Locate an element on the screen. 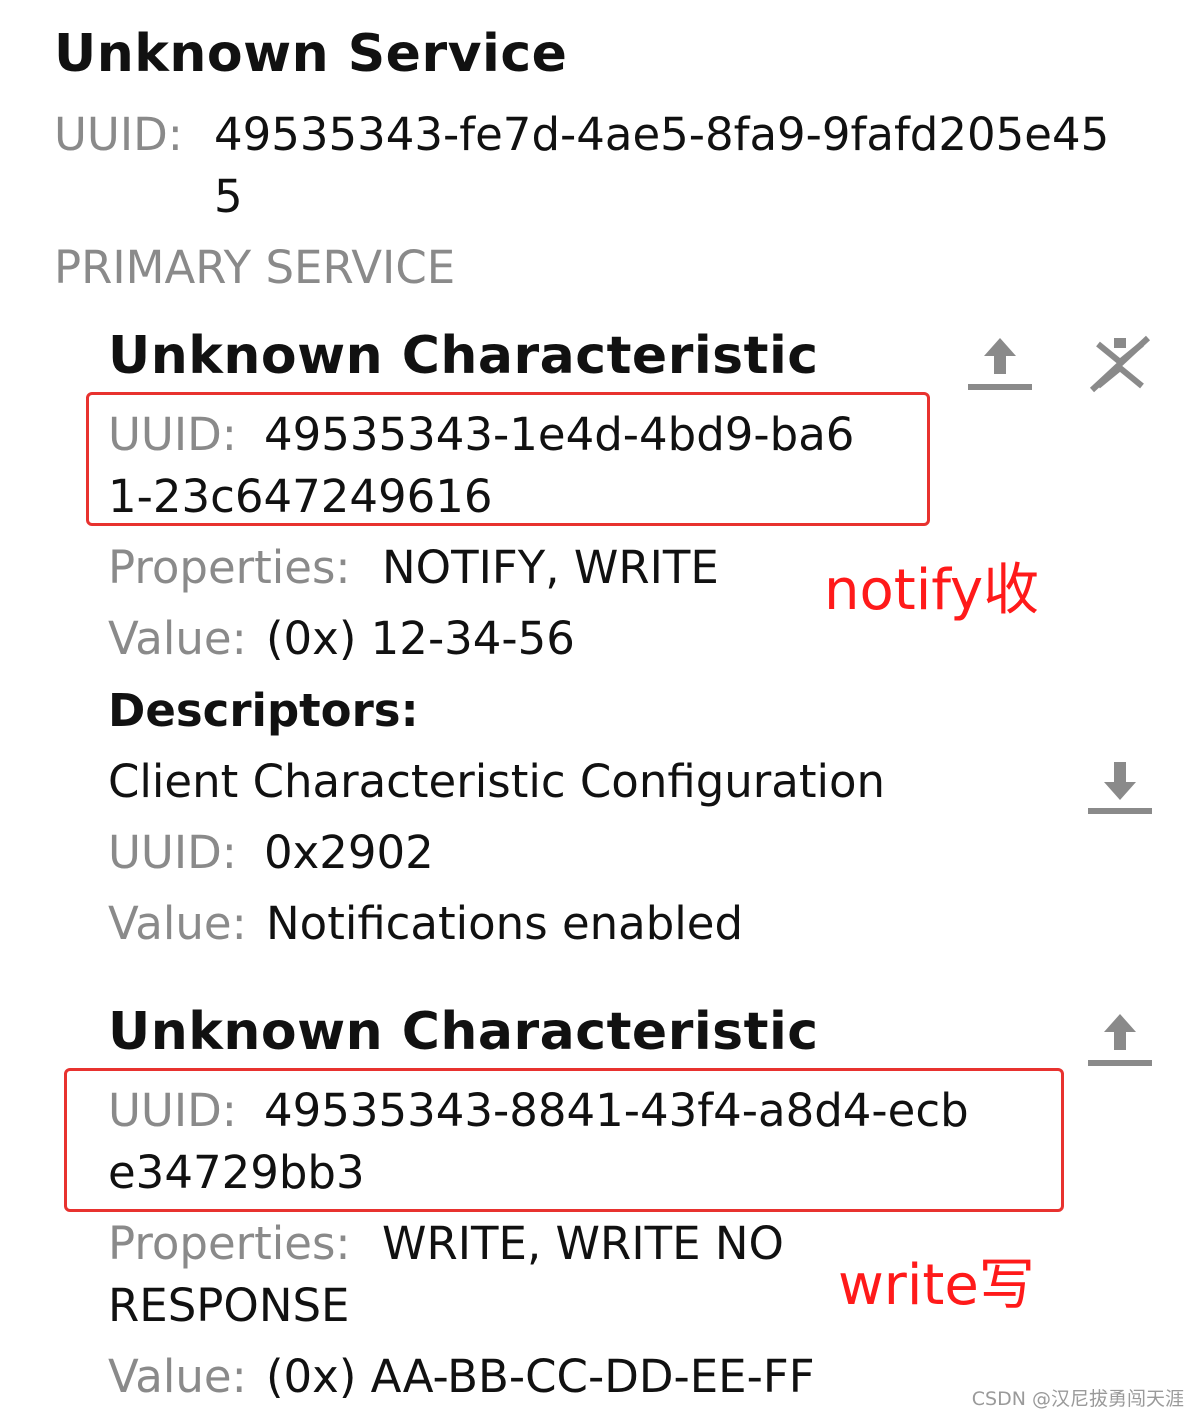  descriptor-uuid-label: UUID: is located at coordinates (172, 852).